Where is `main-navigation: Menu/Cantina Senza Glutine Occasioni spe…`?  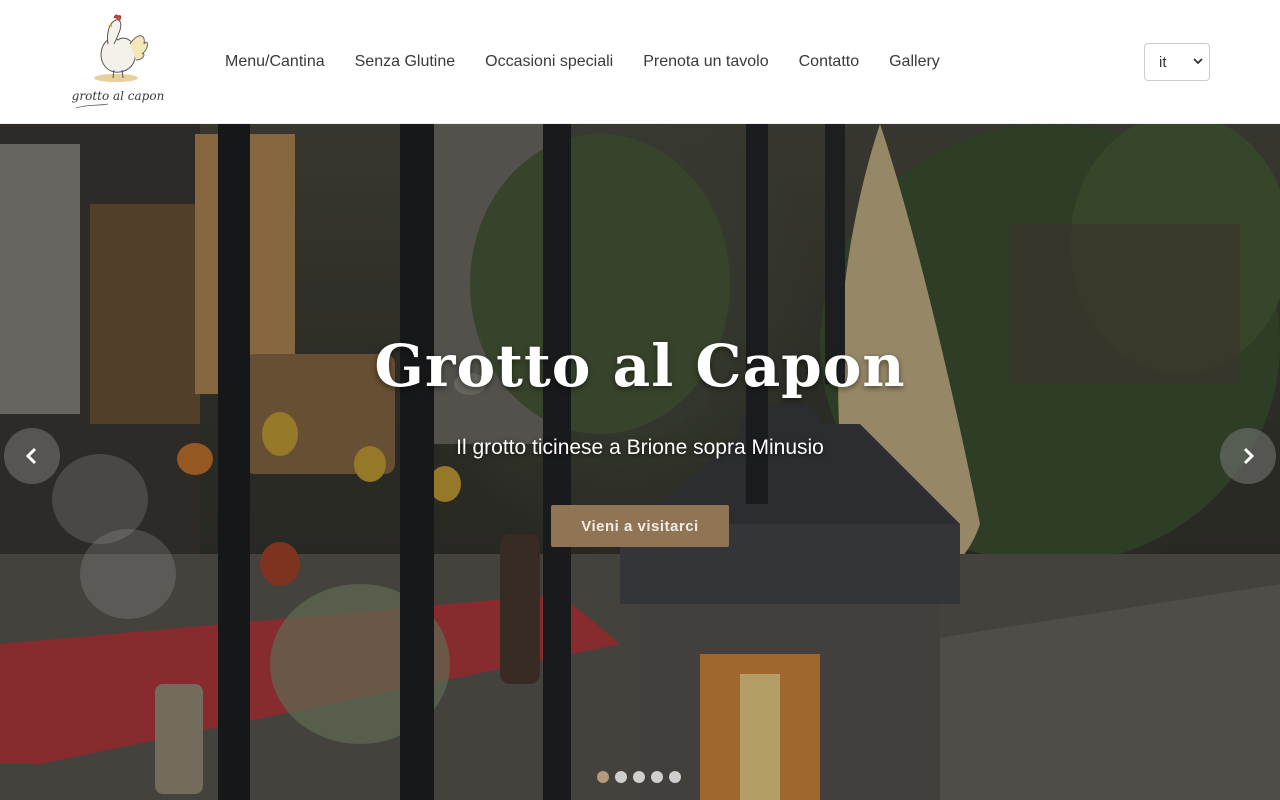
main-navigation: Menu/Cantina Senza Glutine Occasioni spe… is located at coordinates (582, 62).